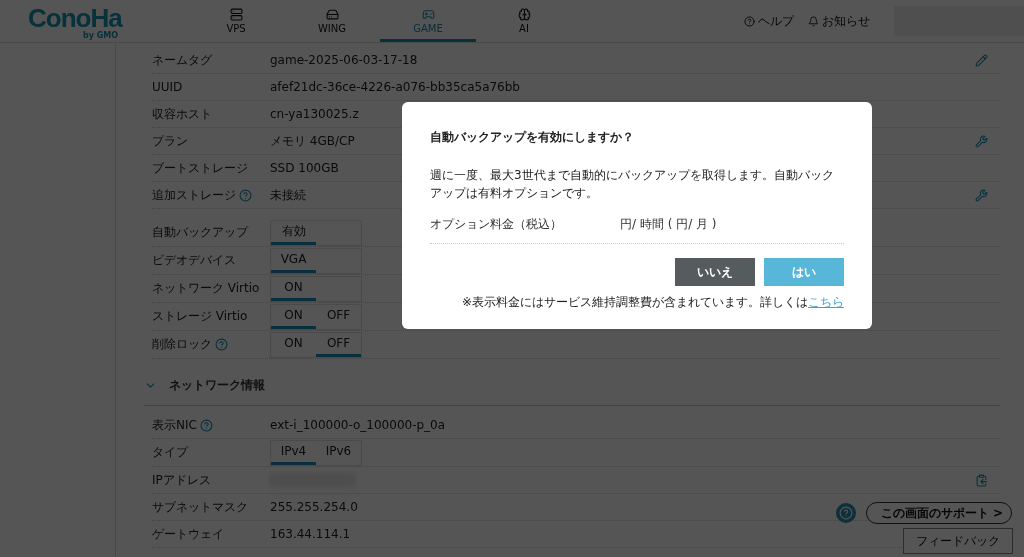 The image size is (1024, 557). I want to click on field-value: メモリ 4GB/CP, so click(312, 141).